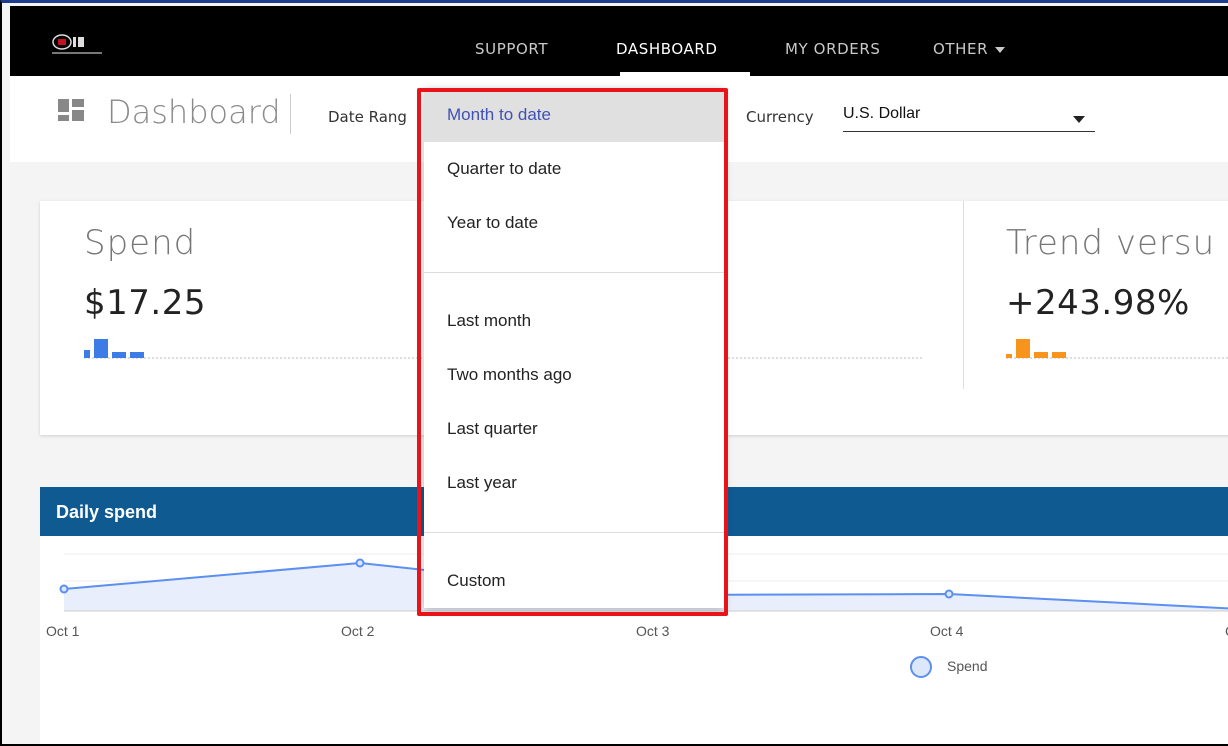  I want to click on chart-legend: Spend, so click(980, 669).